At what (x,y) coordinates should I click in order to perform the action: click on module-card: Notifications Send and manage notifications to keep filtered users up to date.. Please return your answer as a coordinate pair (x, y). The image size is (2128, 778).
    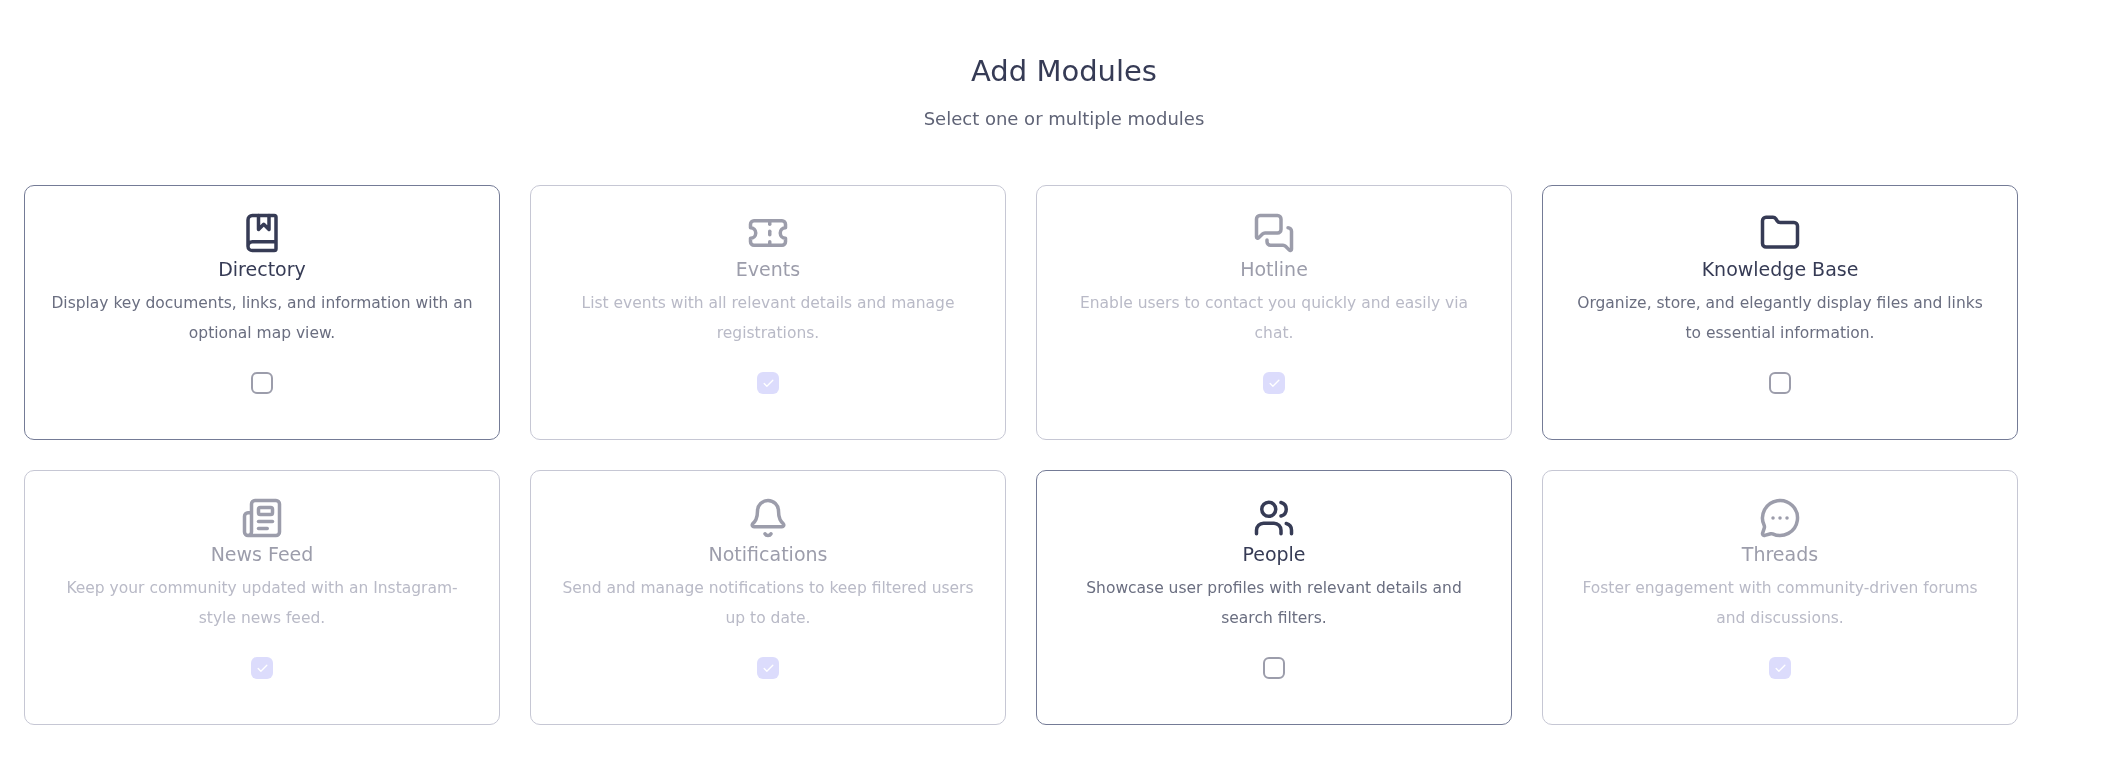
    Looking at the image, I should click on (768, 597).